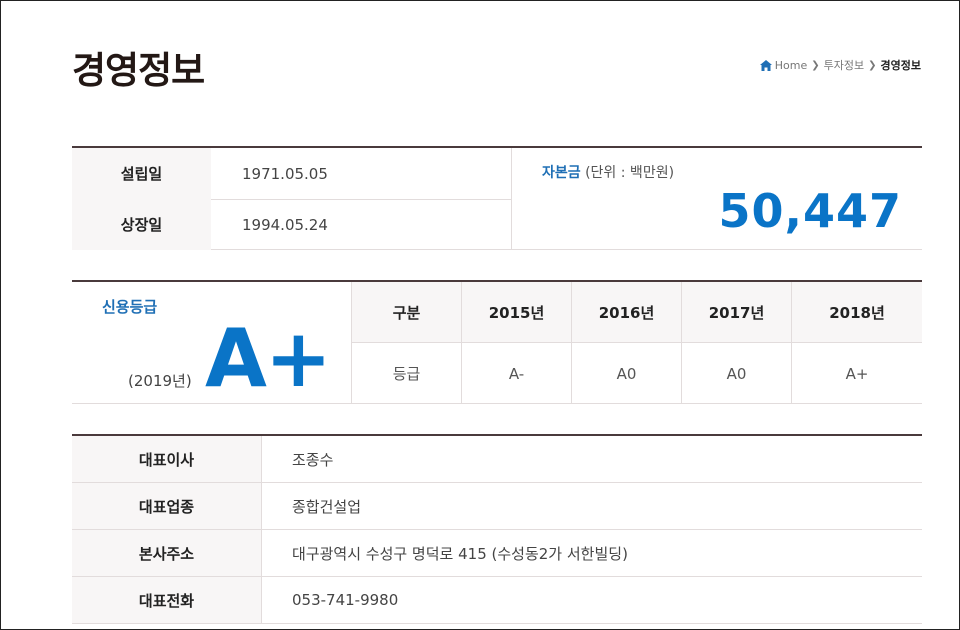 The height and width of the screenshot is (630, 960). What do you see at coordinates (517, 373) in the screenshot?
I see `table-cell-grade: A-` at bounding box center [517, 373].